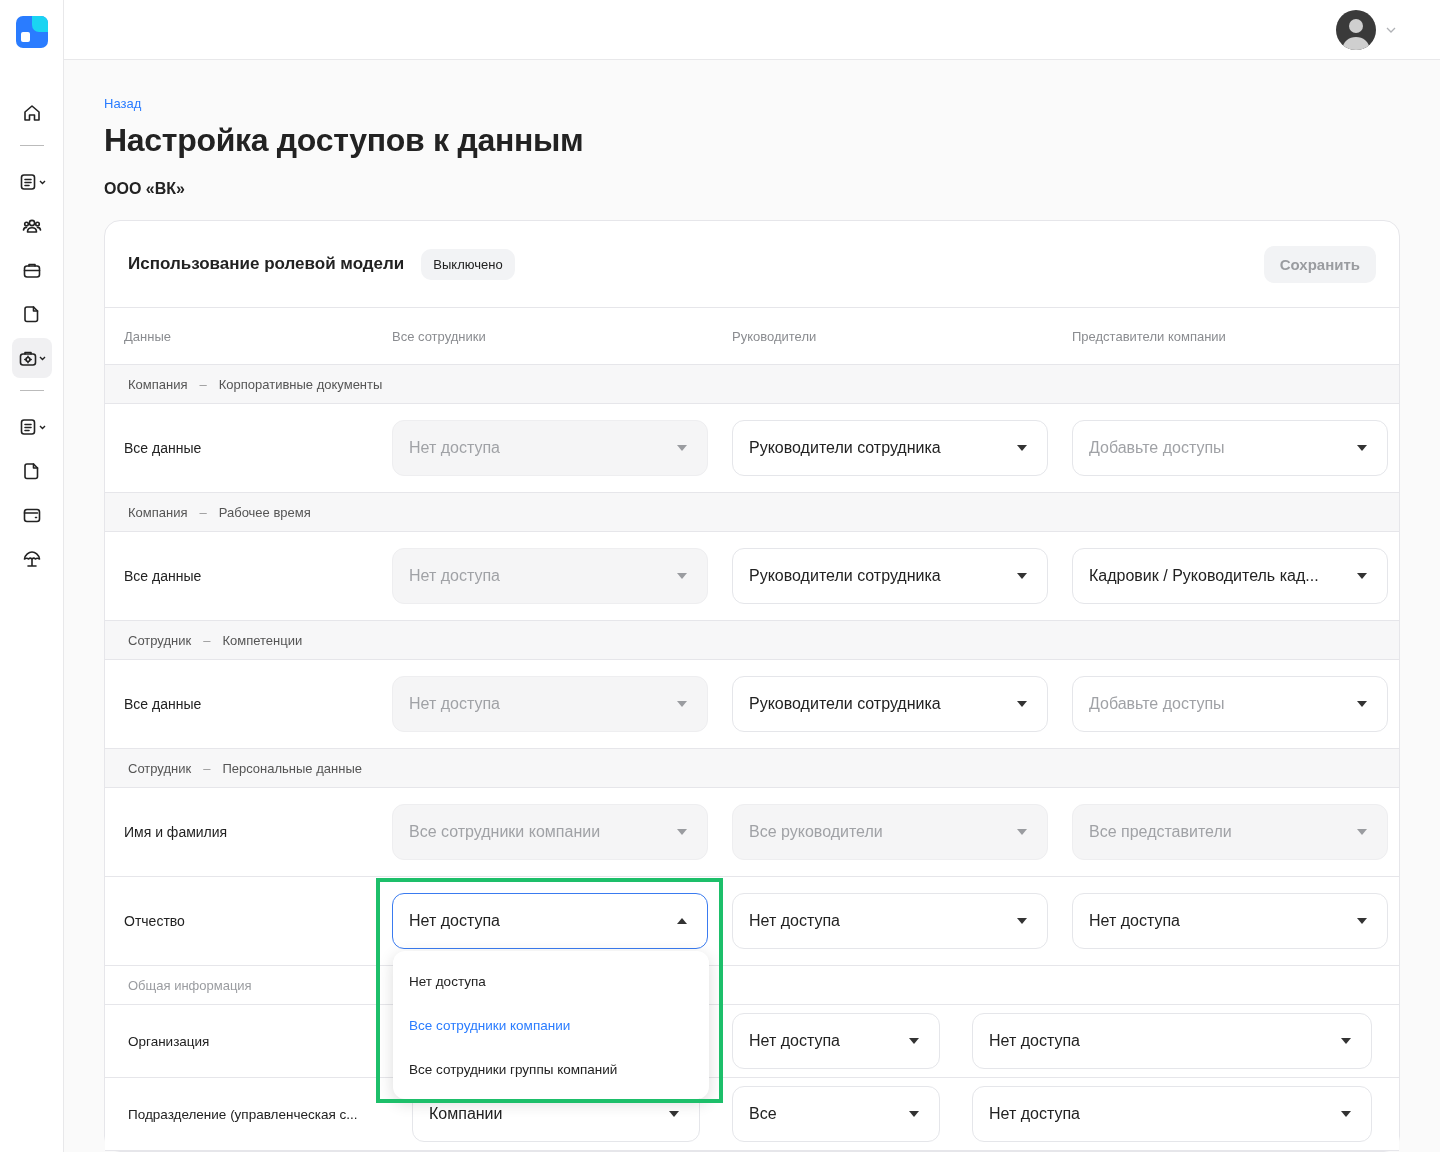 Image resolution: width=1440 pixels, height=1152 pixels. Describe the element at coordinates (176, 832) in the screenshot. I see `data-label: Имя и фамилия` at that location.